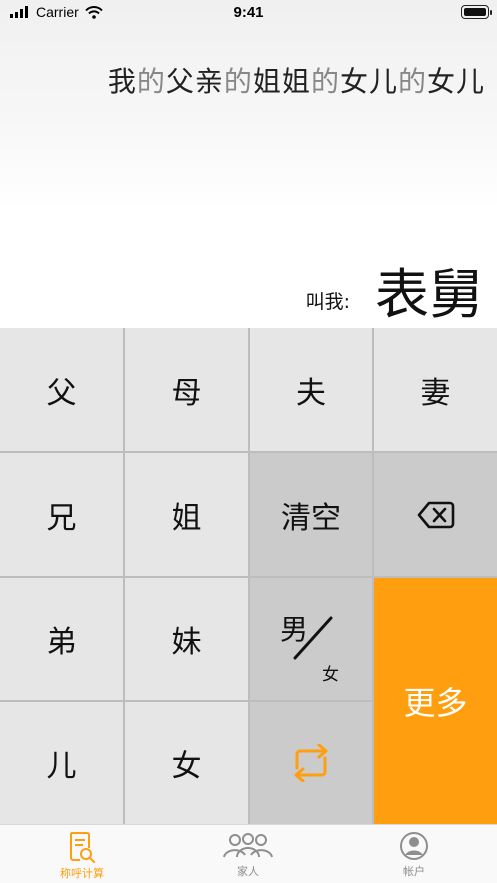 This screenshot has height=883, width=497. I want to click on key-husband-label: 夫, so click(311, 393).